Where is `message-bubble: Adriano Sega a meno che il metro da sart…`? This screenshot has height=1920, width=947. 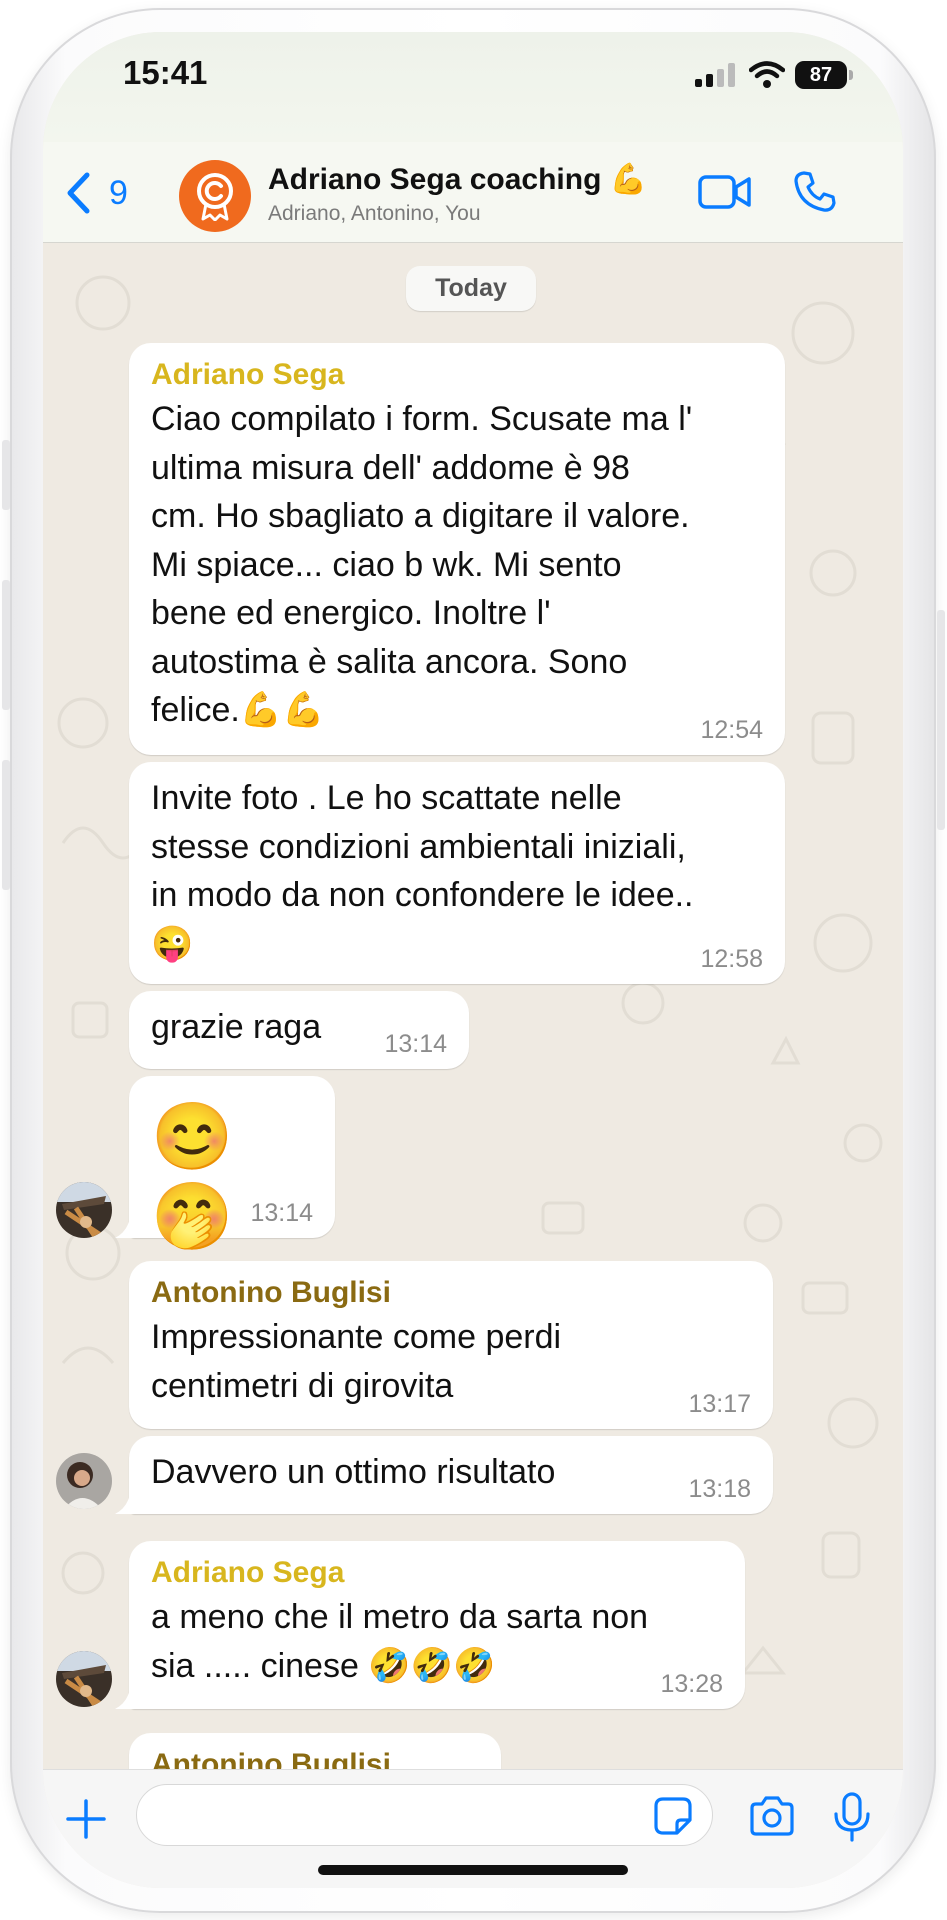
message-bubble: Adriano Sega a meno che il metro da sart… is located at coordinates (430, 1625).